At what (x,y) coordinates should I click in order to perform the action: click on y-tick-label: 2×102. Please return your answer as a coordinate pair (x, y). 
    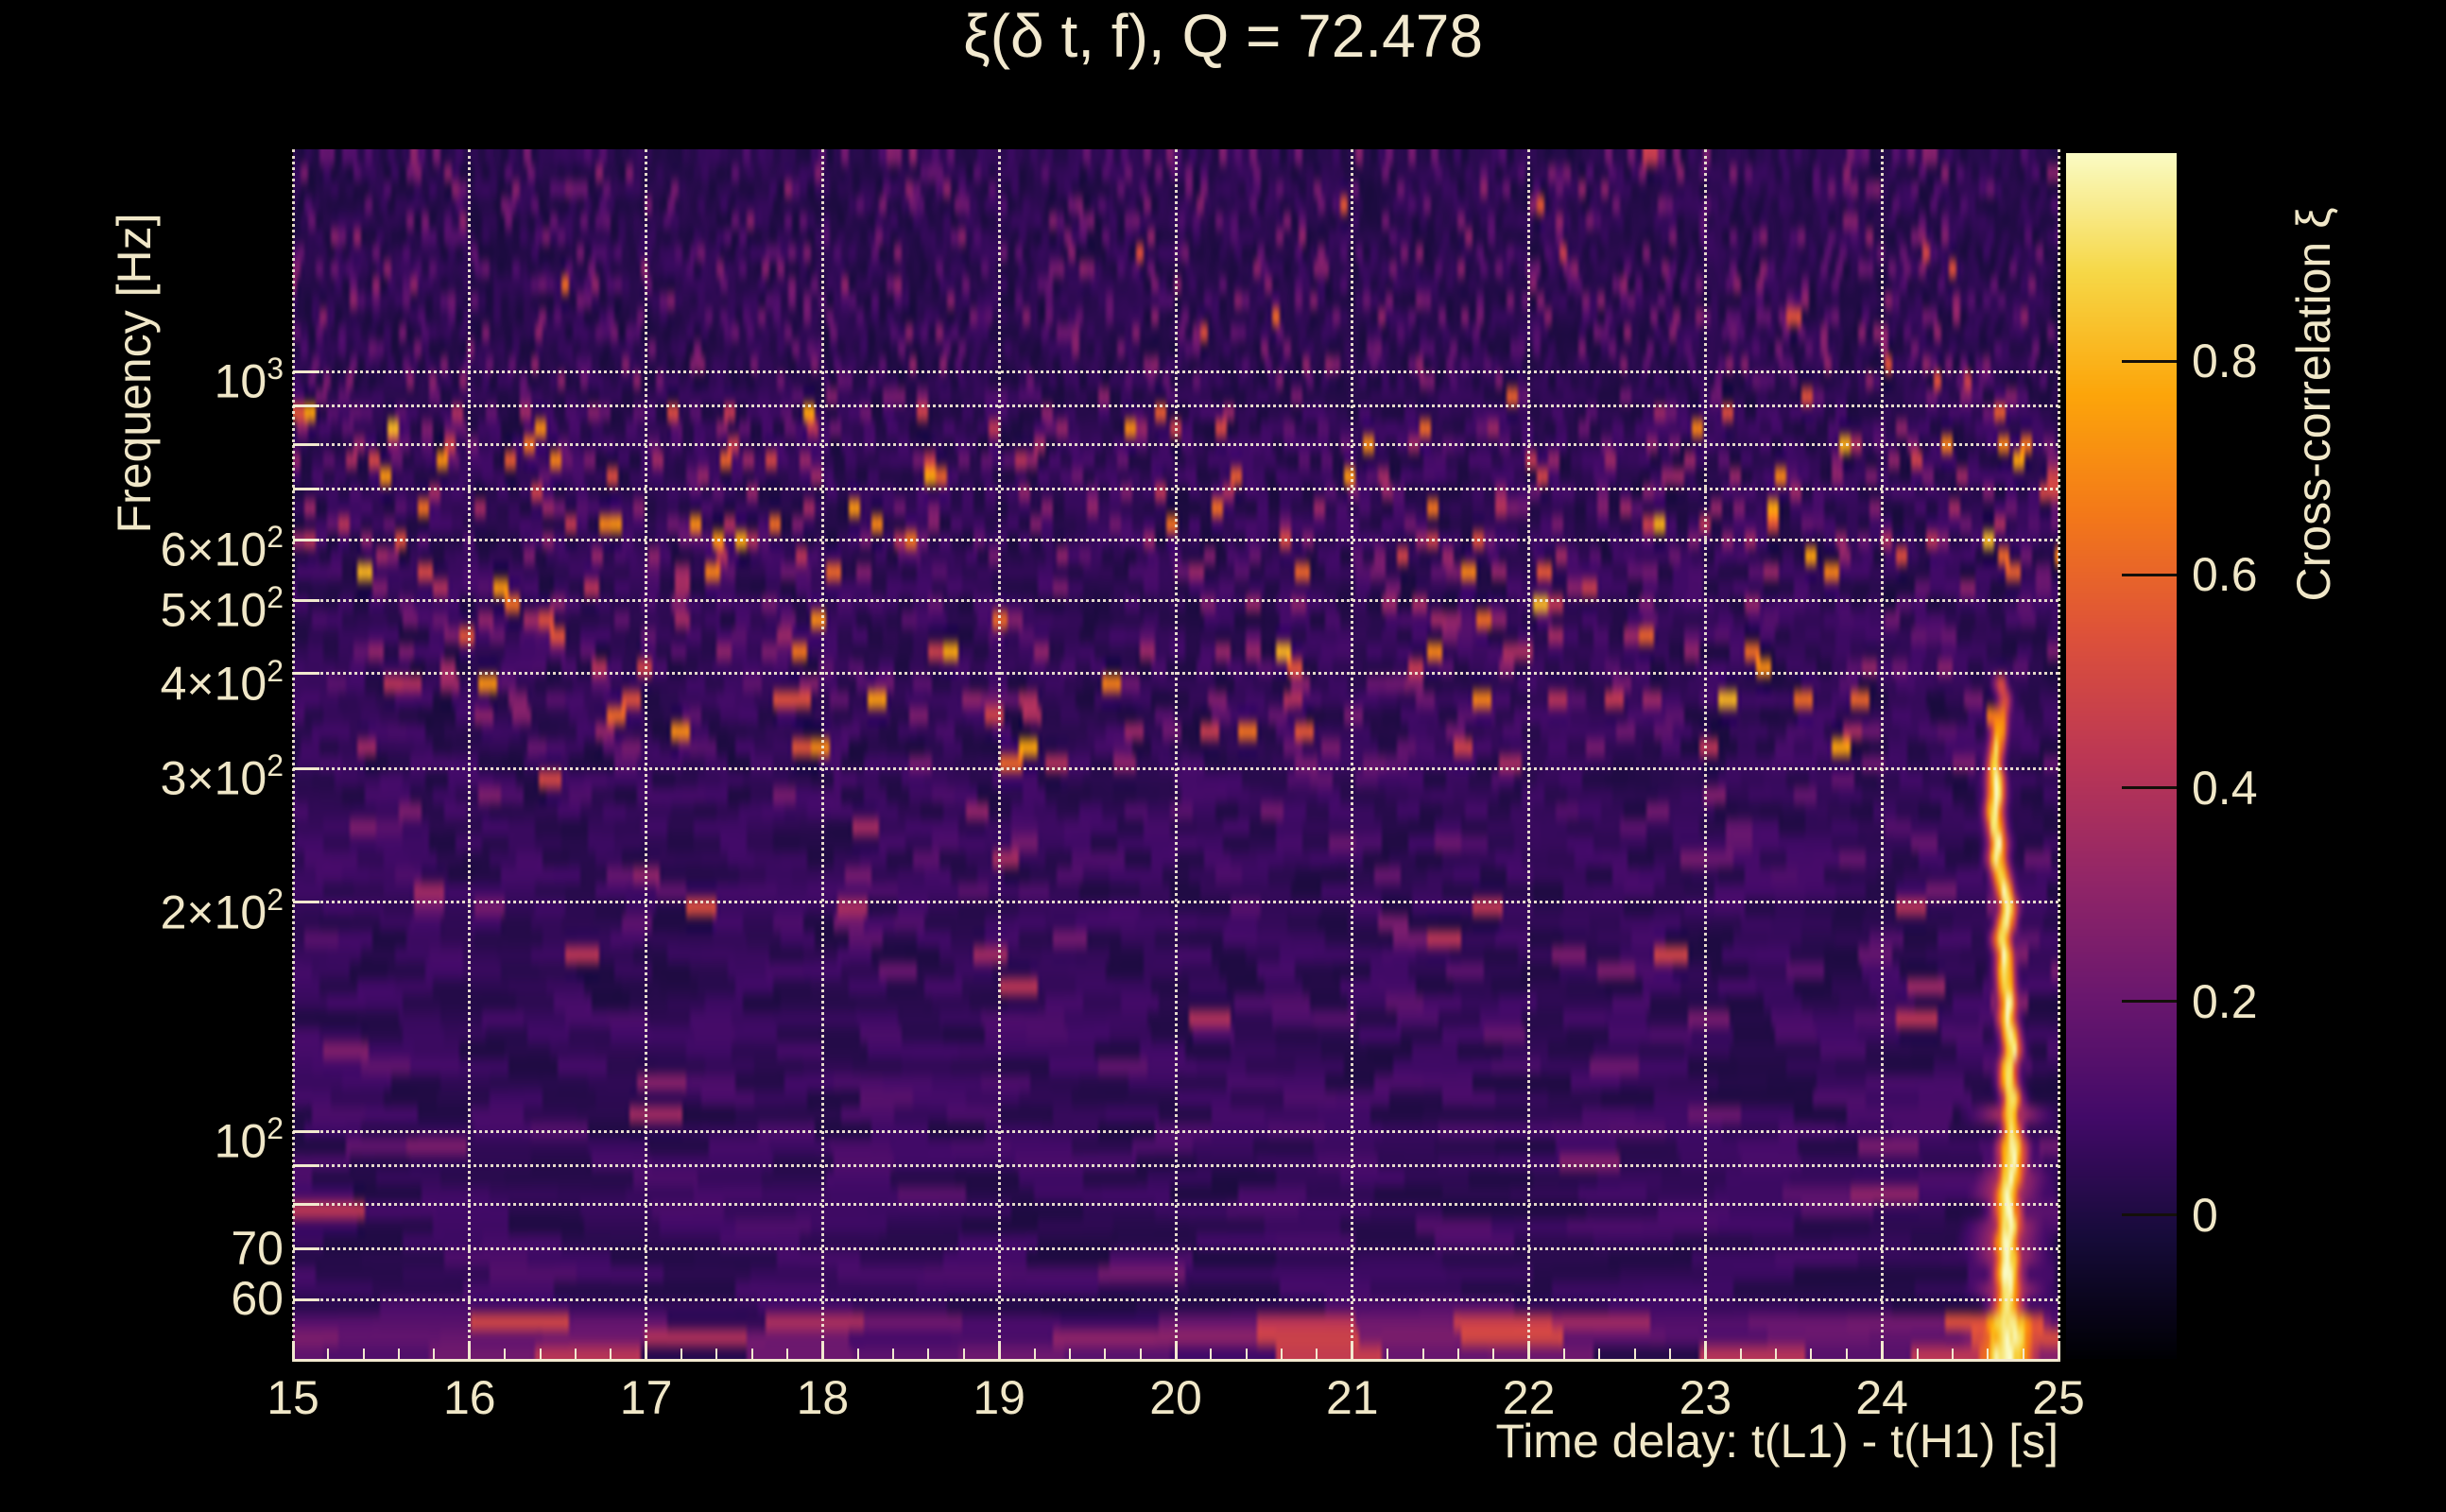
    Looking at the image, I should click on (222, 910).